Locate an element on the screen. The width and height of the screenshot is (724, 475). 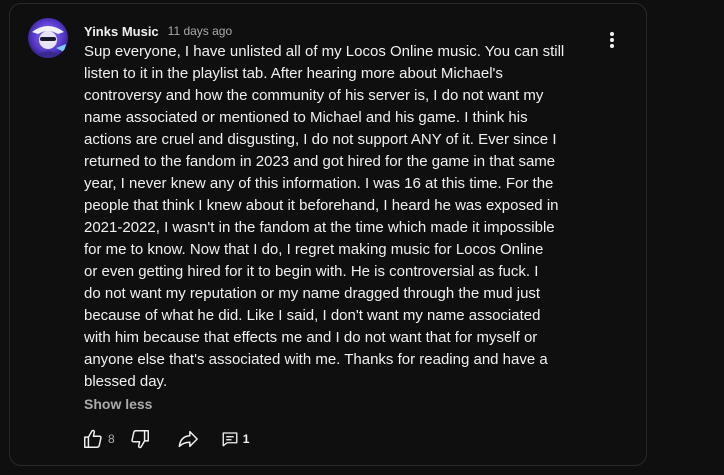
like-button is located at coordinates (93, 439).